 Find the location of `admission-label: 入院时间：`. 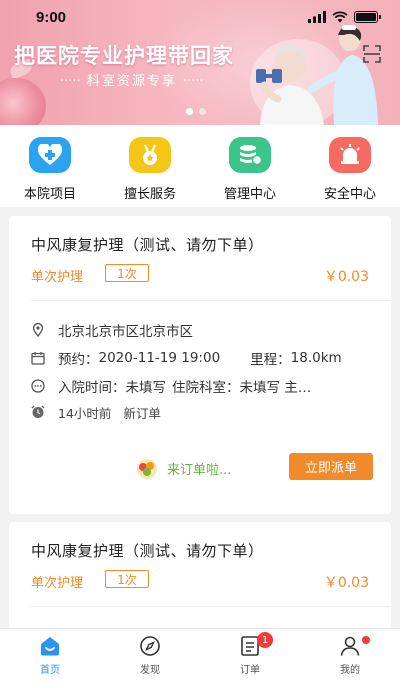

admission-label: 入院时间： is located at coordinates (92, 388).